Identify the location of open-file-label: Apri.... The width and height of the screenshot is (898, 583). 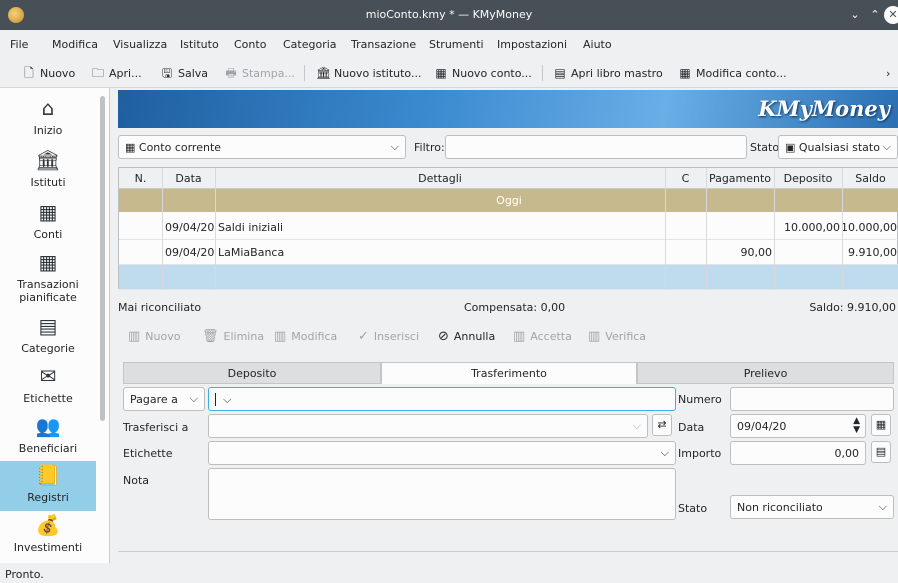
(125, 73).